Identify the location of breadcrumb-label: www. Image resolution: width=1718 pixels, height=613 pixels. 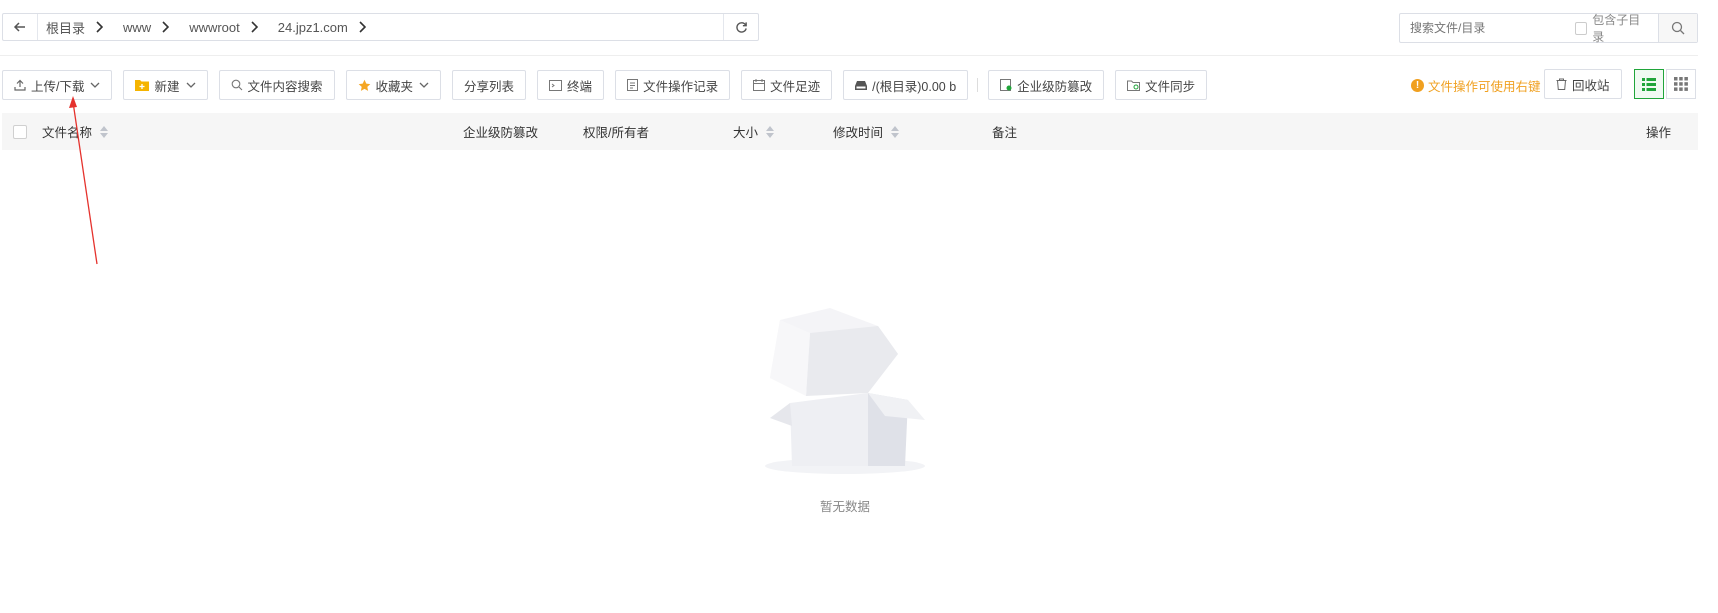
(137, 27).